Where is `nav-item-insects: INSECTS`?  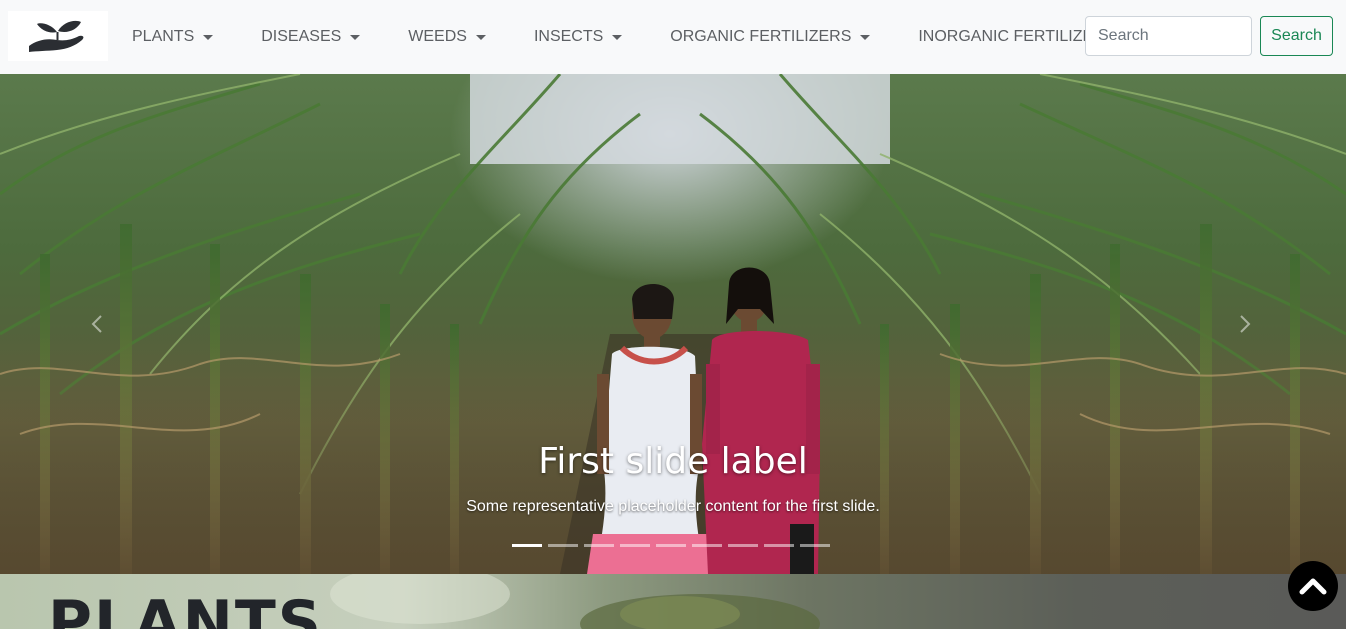 nav-item-insects: INSECTS is located at coordinates (578, 37).